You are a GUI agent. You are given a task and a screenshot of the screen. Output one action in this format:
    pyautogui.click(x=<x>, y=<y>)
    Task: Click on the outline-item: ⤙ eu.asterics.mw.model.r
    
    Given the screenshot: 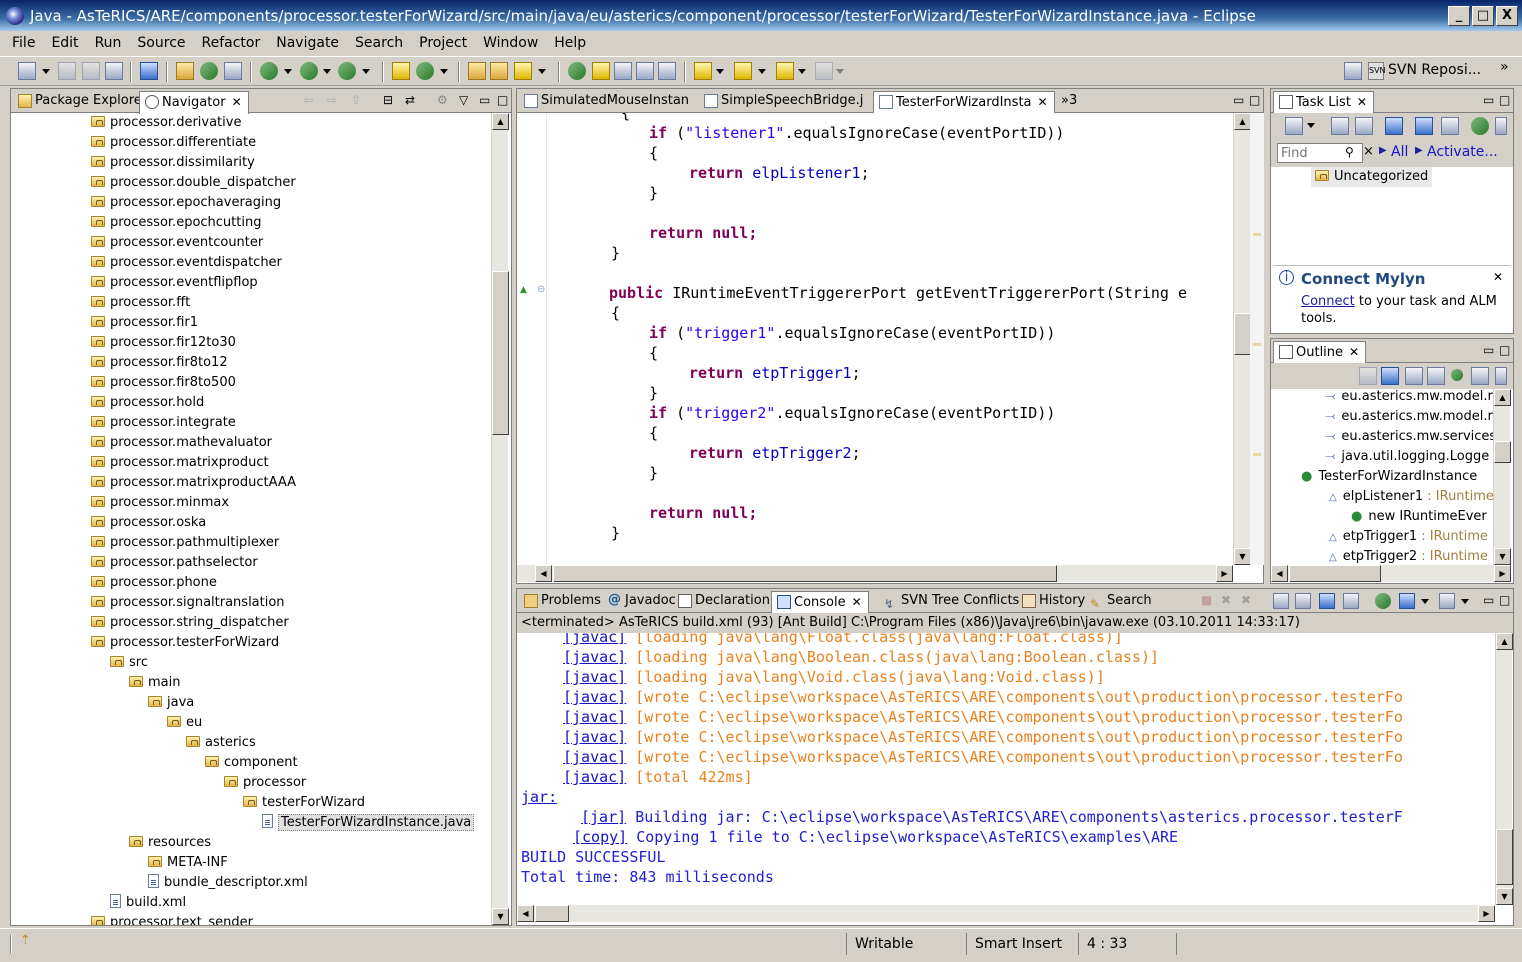 What is the action you would take?
    pyautogui.click(x=1409, y=417)
    